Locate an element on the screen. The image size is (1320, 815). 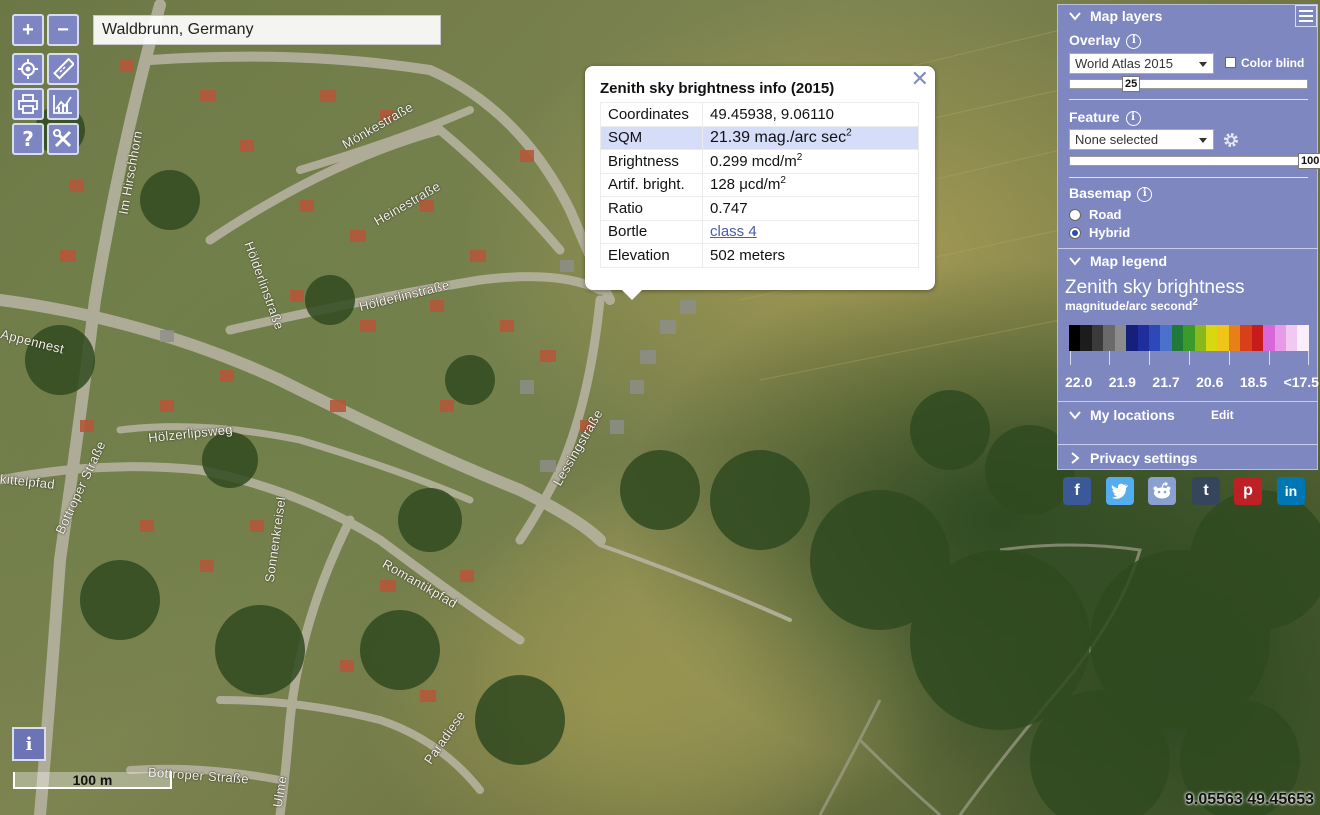
scale-bar: 100 m is located at coordinates (92, 780).